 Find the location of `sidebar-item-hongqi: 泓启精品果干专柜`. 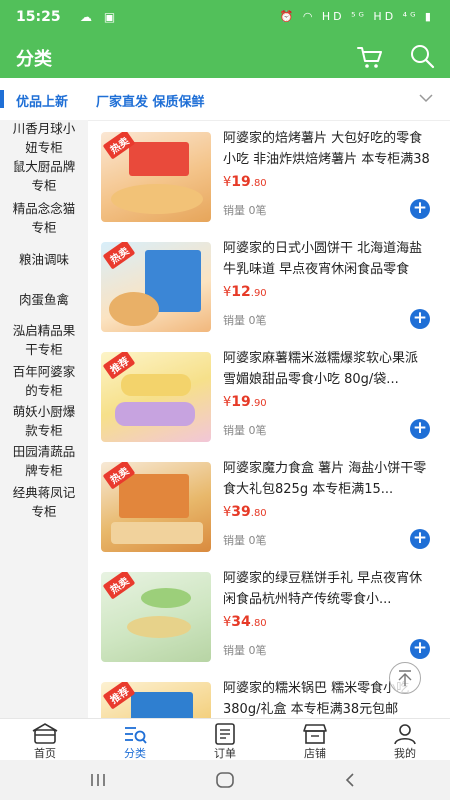

sidebar-item-hongqi: 泓启精品果干专柜 is located at coordinates (44, 340).